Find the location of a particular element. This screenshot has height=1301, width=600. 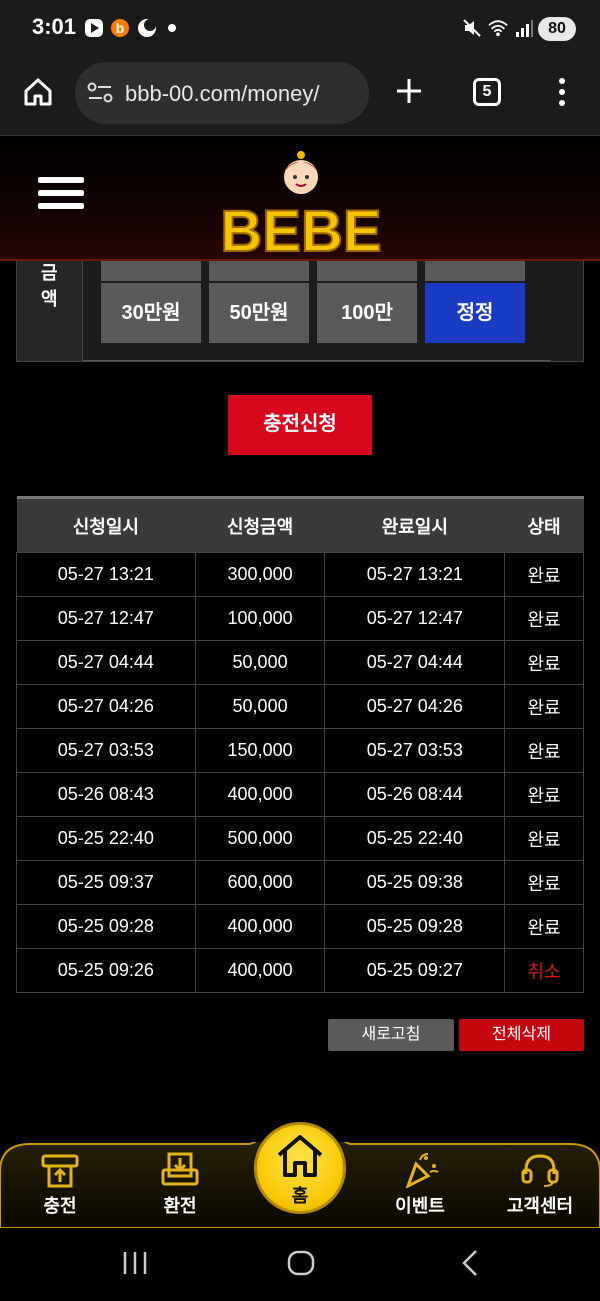

cell-complete-time: 05-27 13:21 is located at coordinates (415, 574).